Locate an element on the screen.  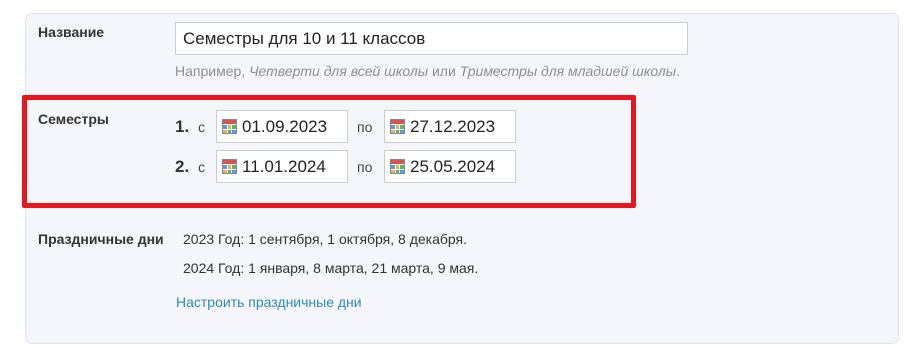
semester-2-start-date: 11.01.2024 is located at coordinates (284, 166).